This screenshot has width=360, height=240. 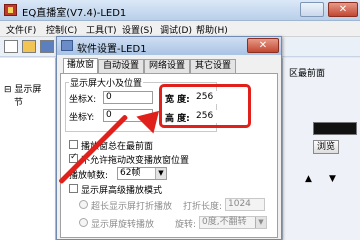 What do you see at coordinates (335, 128) in the screenshot?
I see `color-picker` at bounding box center [335, 128].